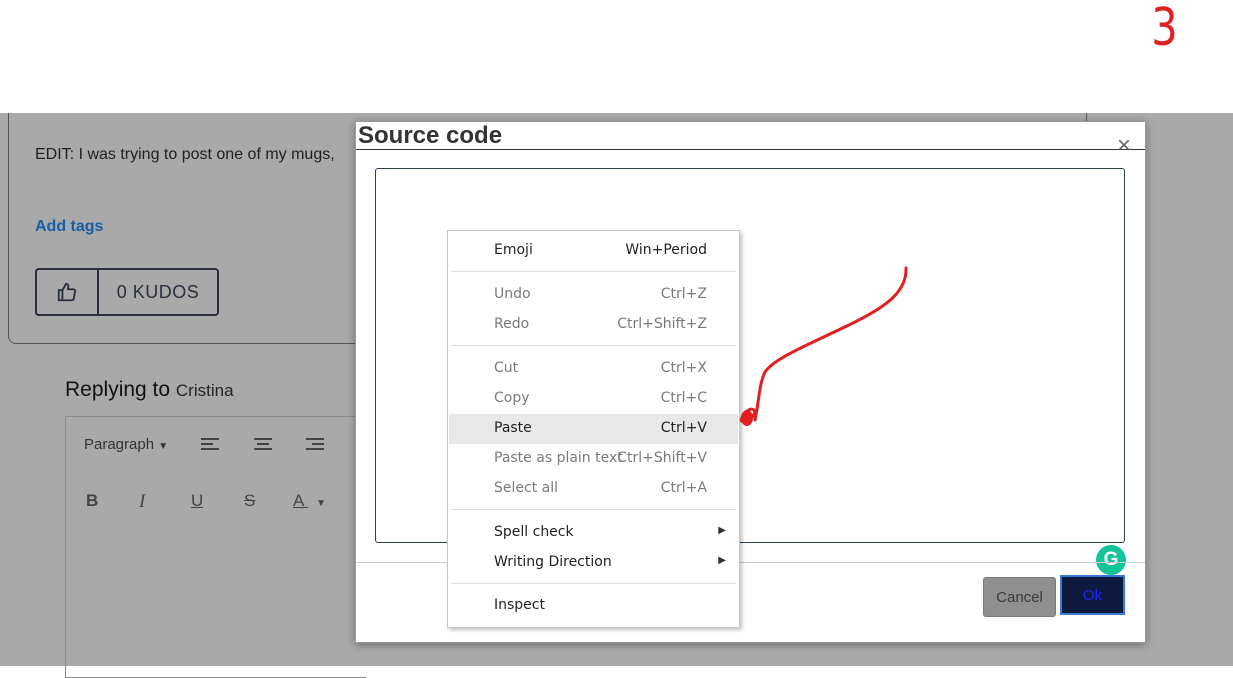  I want to click on underline-button: U, so click(197, 501).